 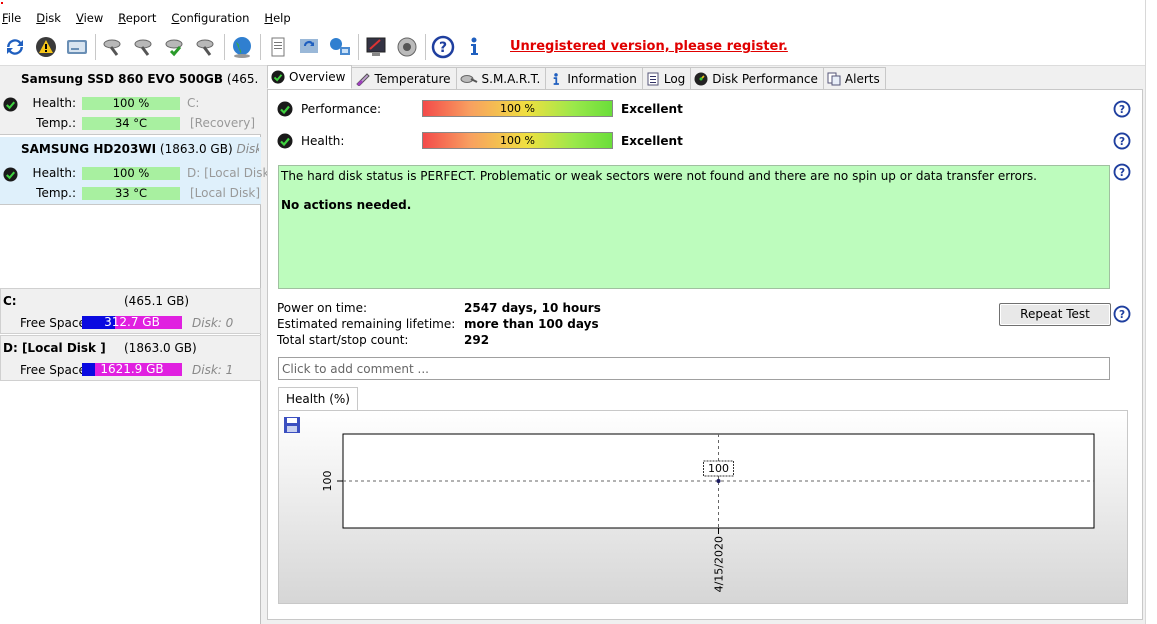 I want to click on alert-button, so click(x=46, y=47).